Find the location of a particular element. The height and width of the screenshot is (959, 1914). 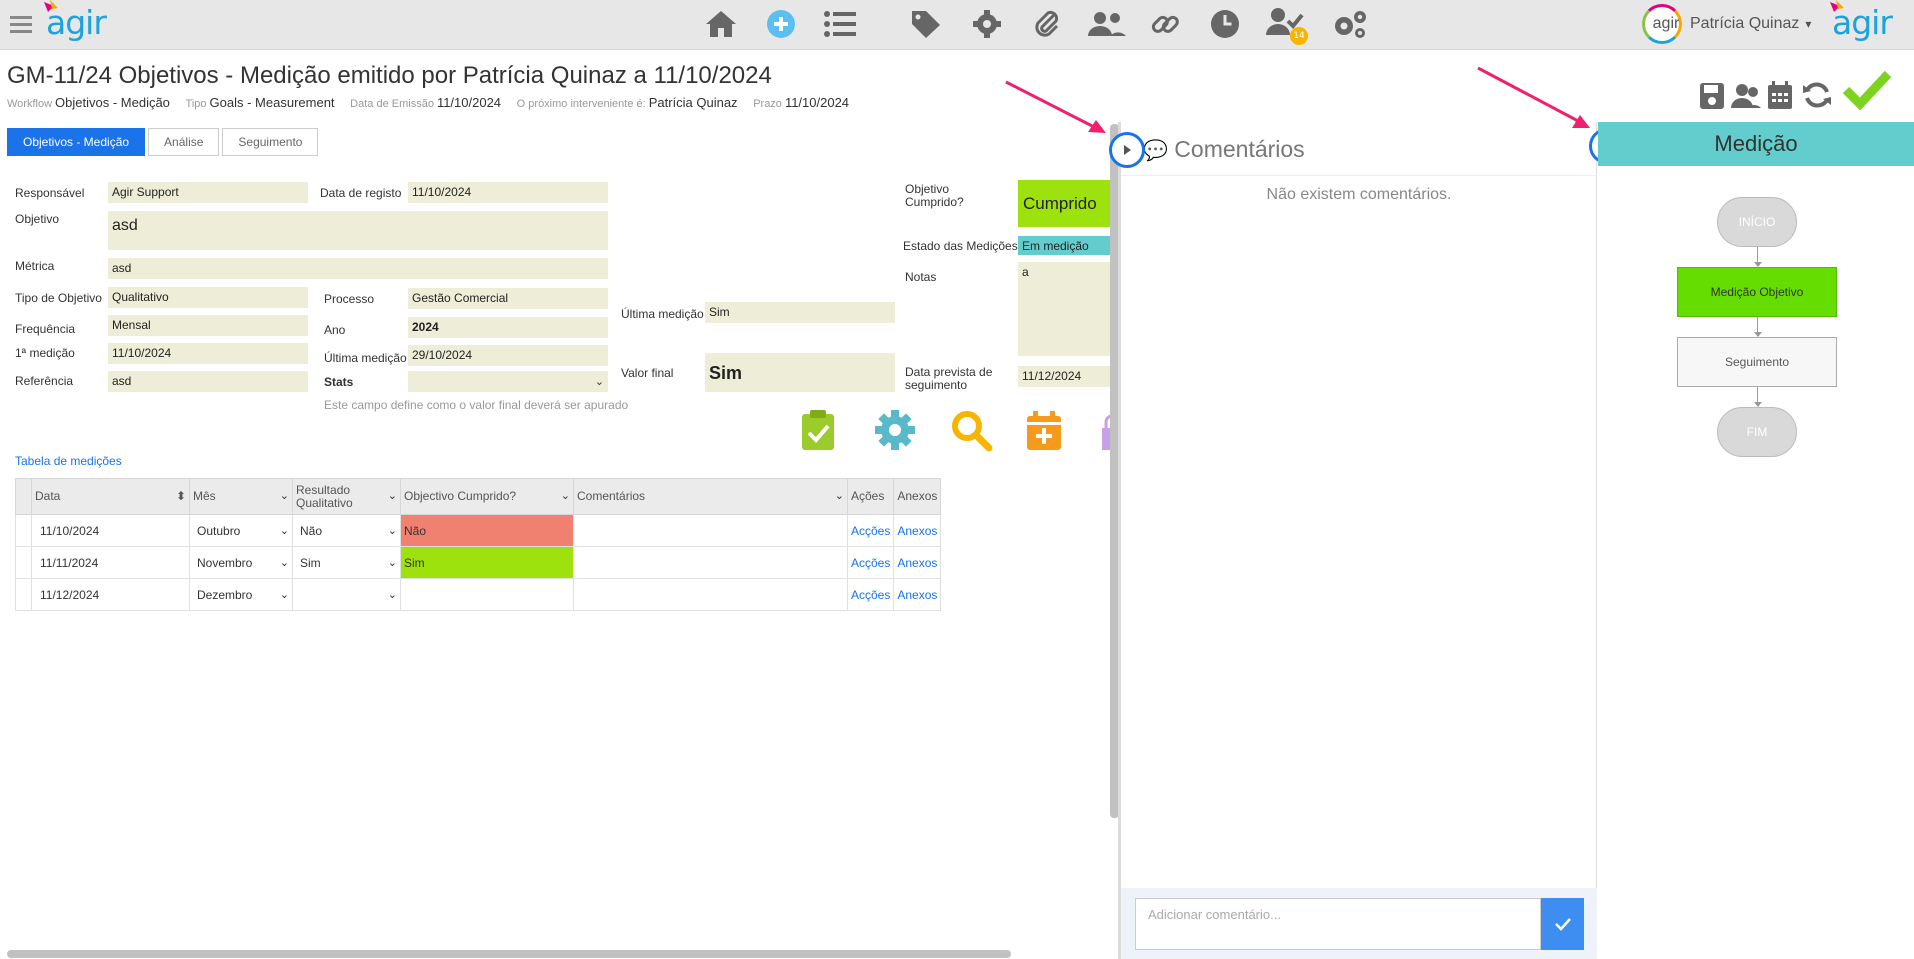

user-menu: agir Patrícia Quinaz ▾ is located at coordinates (1726, 24).